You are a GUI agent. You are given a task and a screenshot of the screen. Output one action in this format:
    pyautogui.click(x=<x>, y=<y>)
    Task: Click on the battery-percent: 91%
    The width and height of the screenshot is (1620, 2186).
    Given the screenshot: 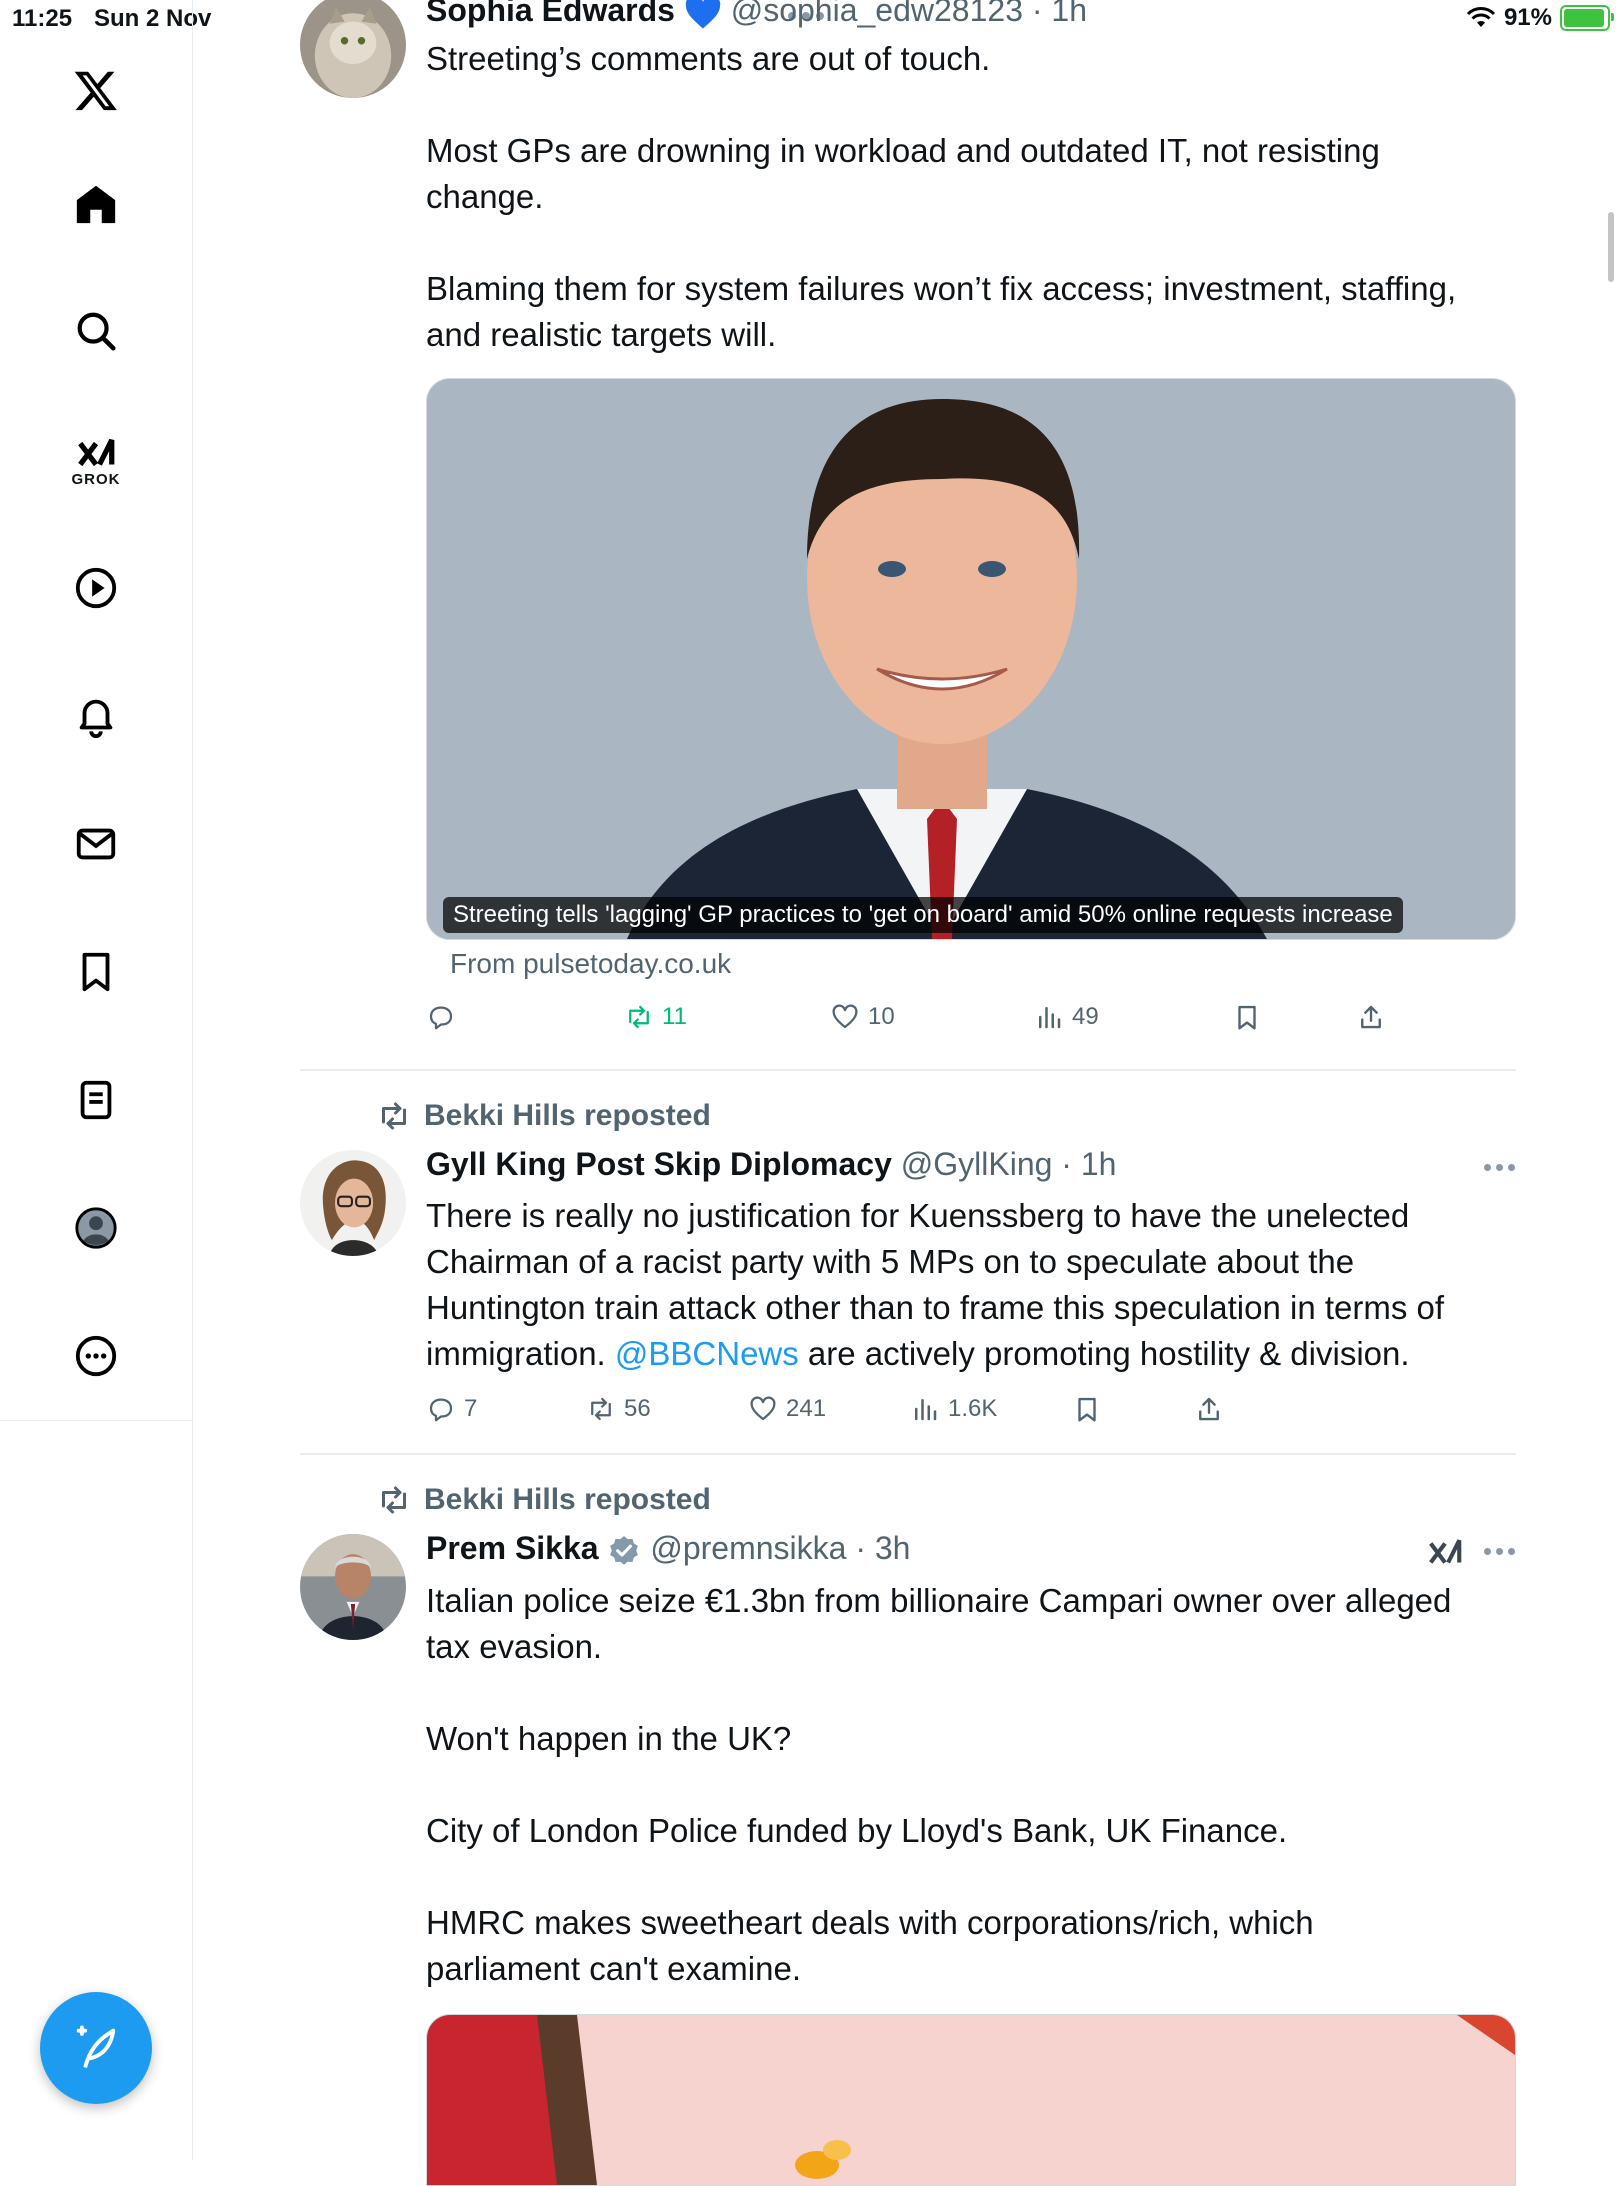 What is the action you would take?
    pyautogui.click(x=1527, y=17)
    